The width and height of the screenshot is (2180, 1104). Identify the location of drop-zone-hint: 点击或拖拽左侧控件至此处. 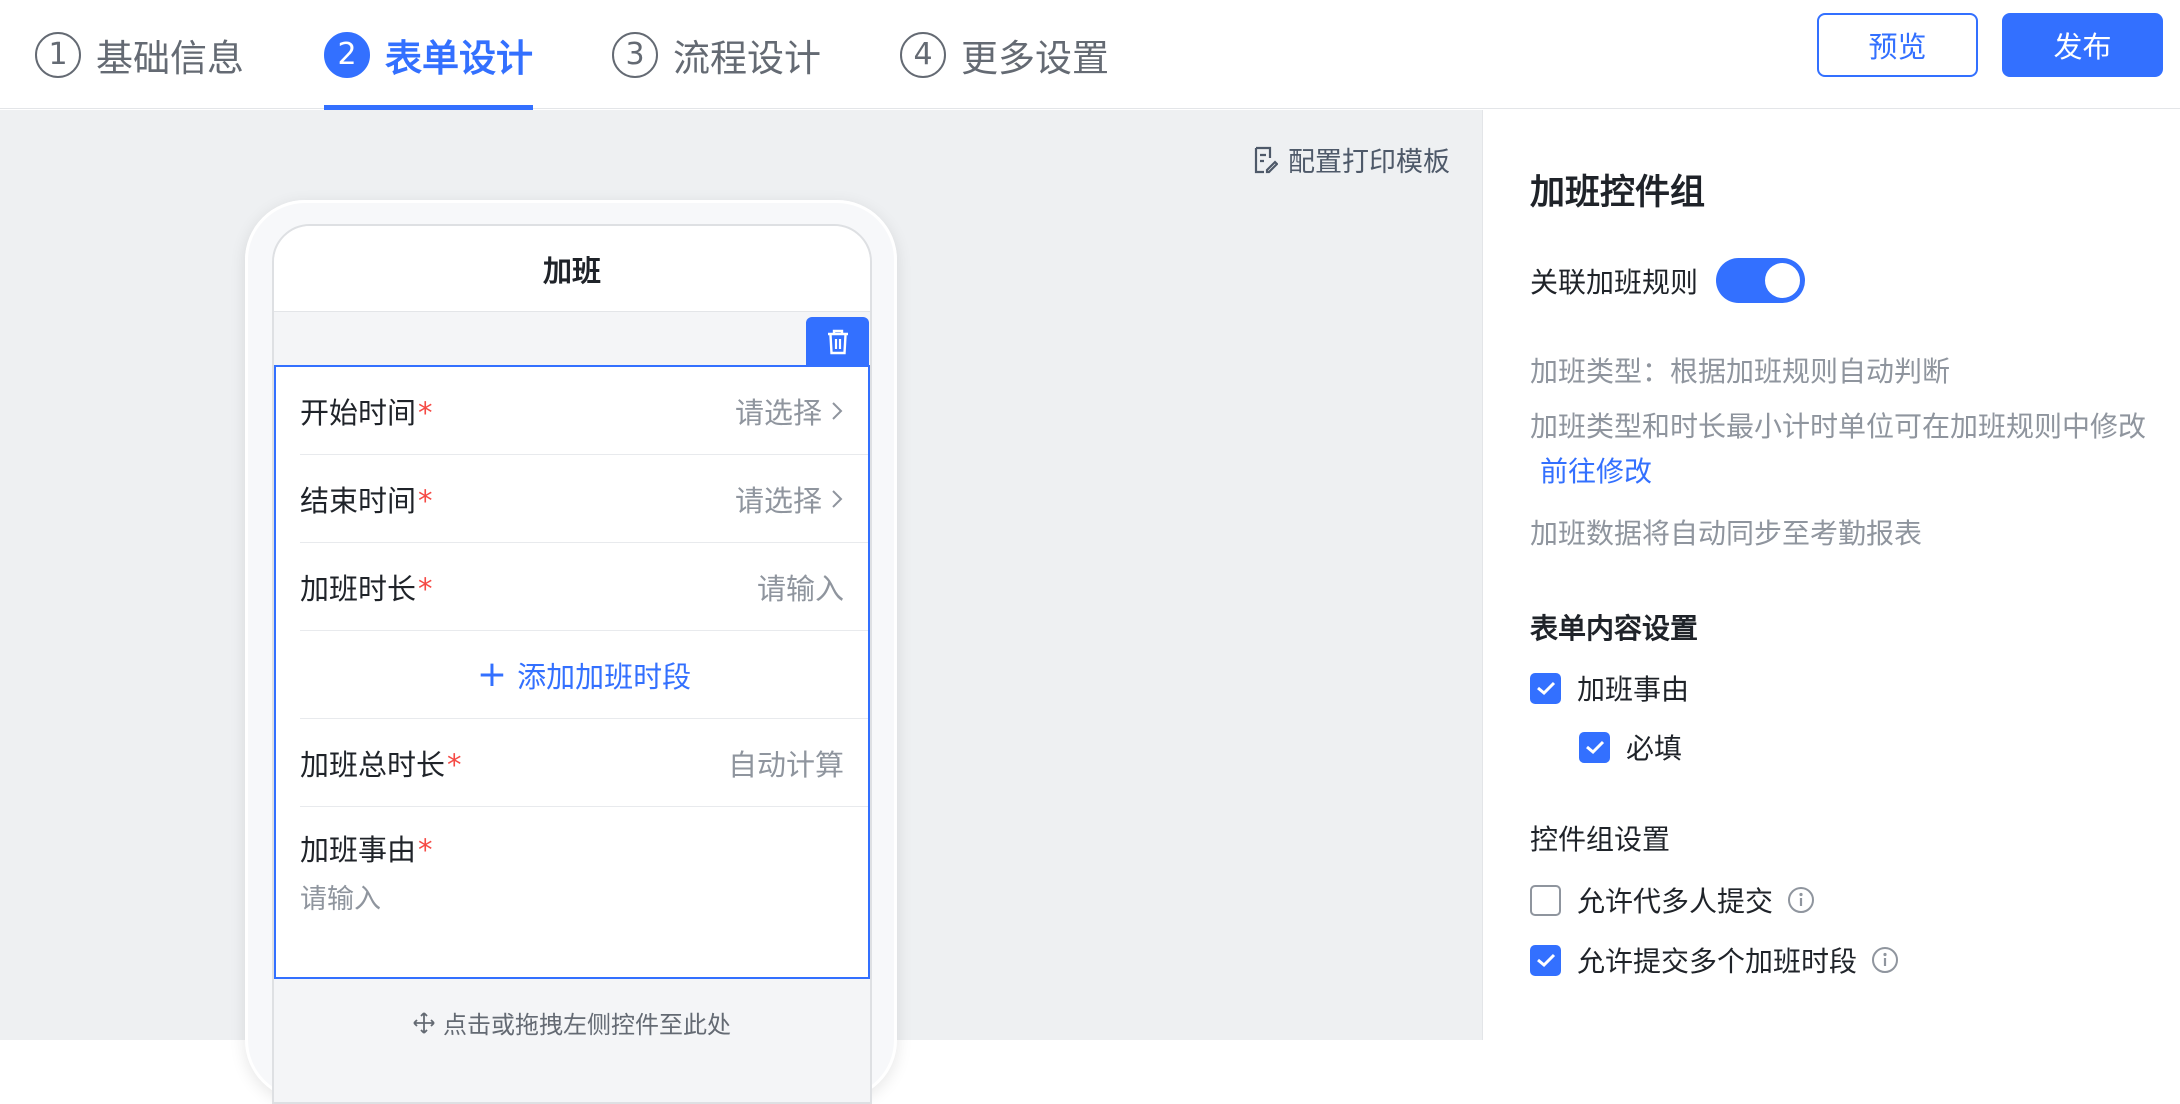
(572, 1022).